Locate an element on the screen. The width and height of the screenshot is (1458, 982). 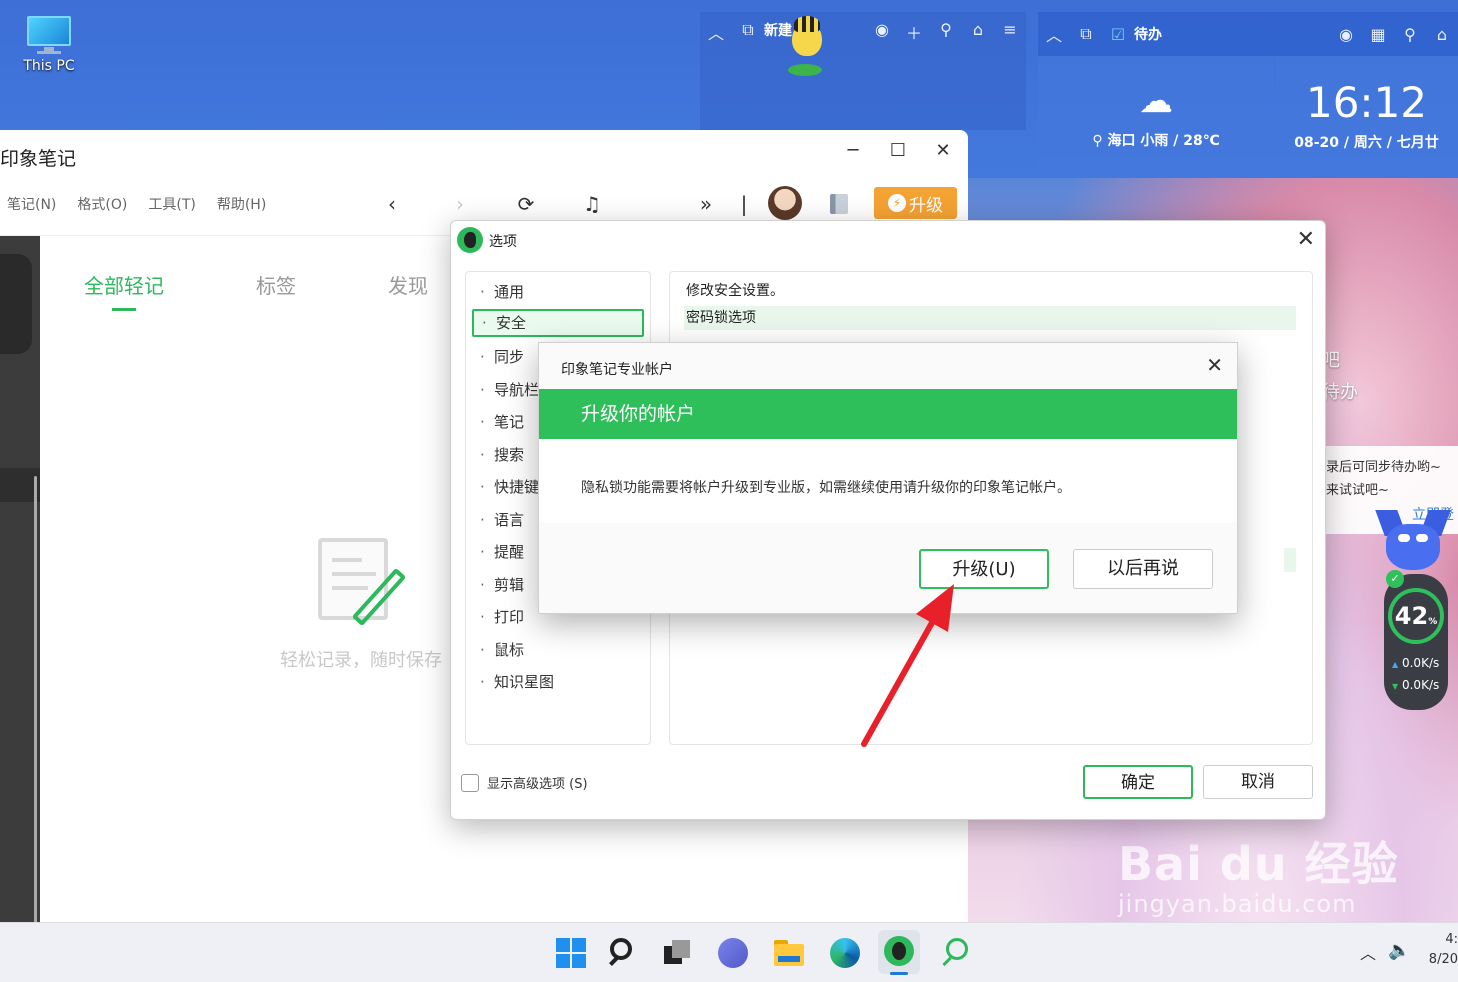
speed-percent: 42 is located at coordinates (1411, 616).